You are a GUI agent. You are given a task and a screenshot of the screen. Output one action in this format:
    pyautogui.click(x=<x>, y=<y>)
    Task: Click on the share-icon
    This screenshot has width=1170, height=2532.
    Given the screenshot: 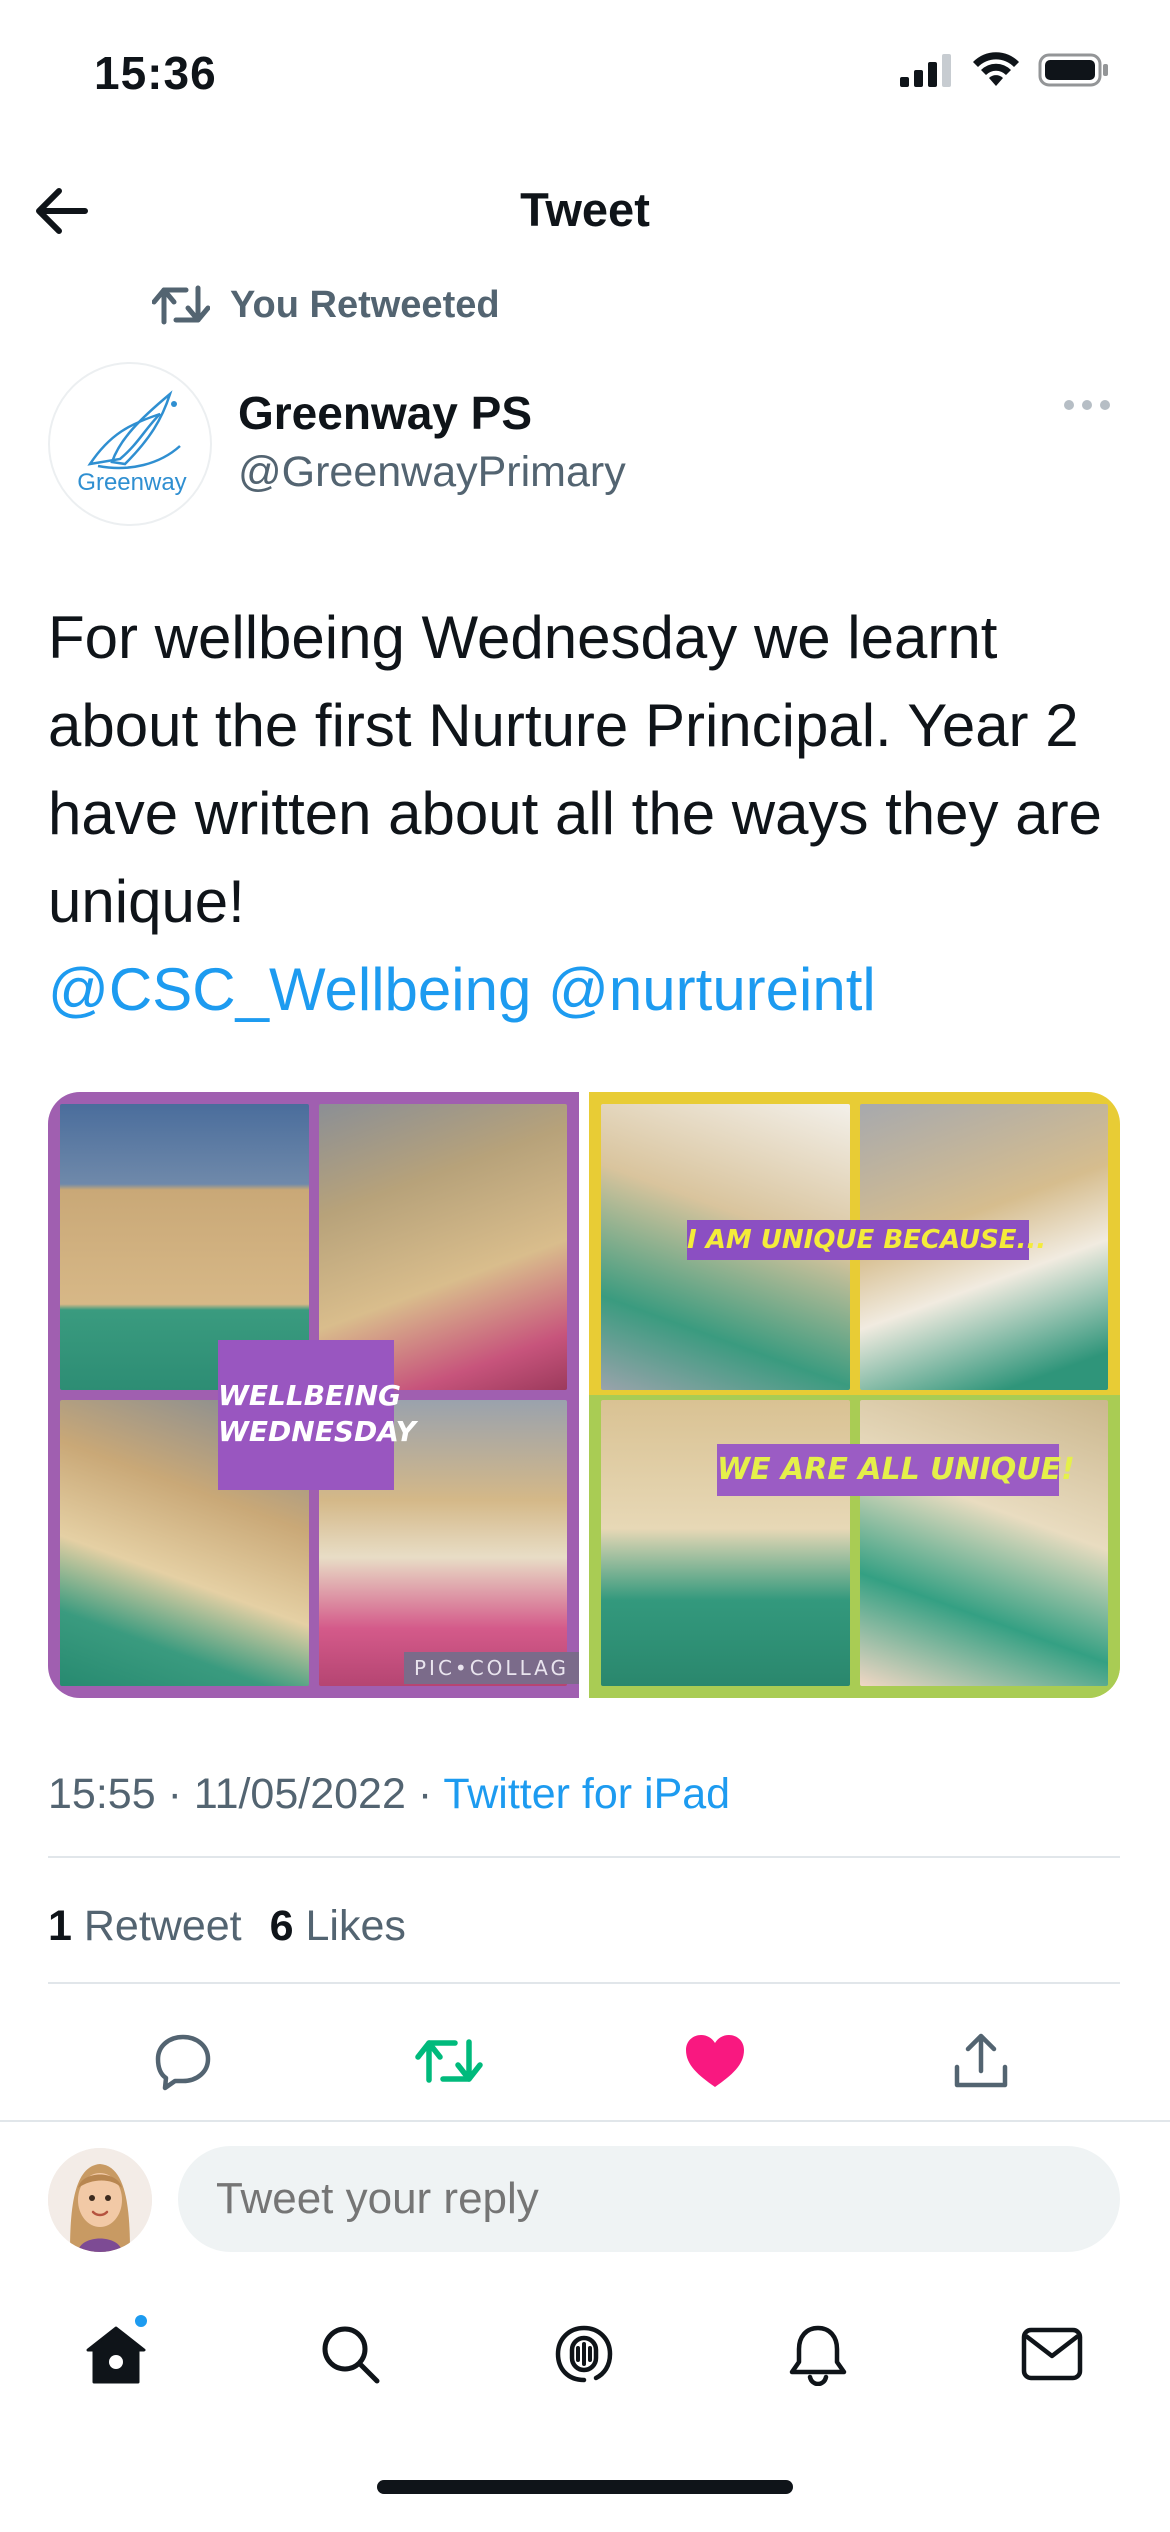 What is the action you would take?
    pyautogui.click(x=981, y=2060)
    